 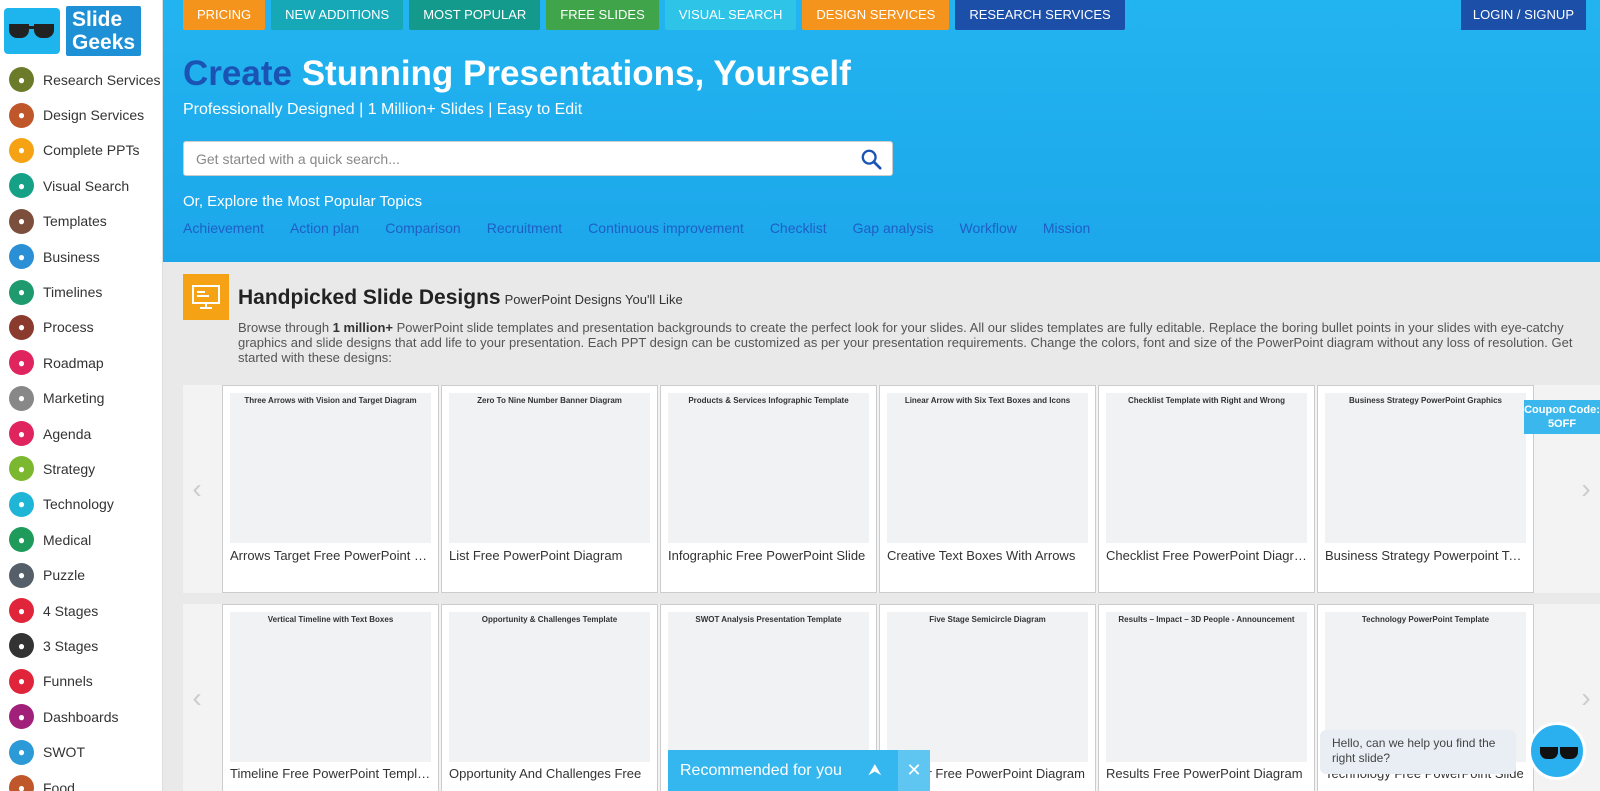 I want to click on topic-link: Recruitment, so click(x=524, y=228).